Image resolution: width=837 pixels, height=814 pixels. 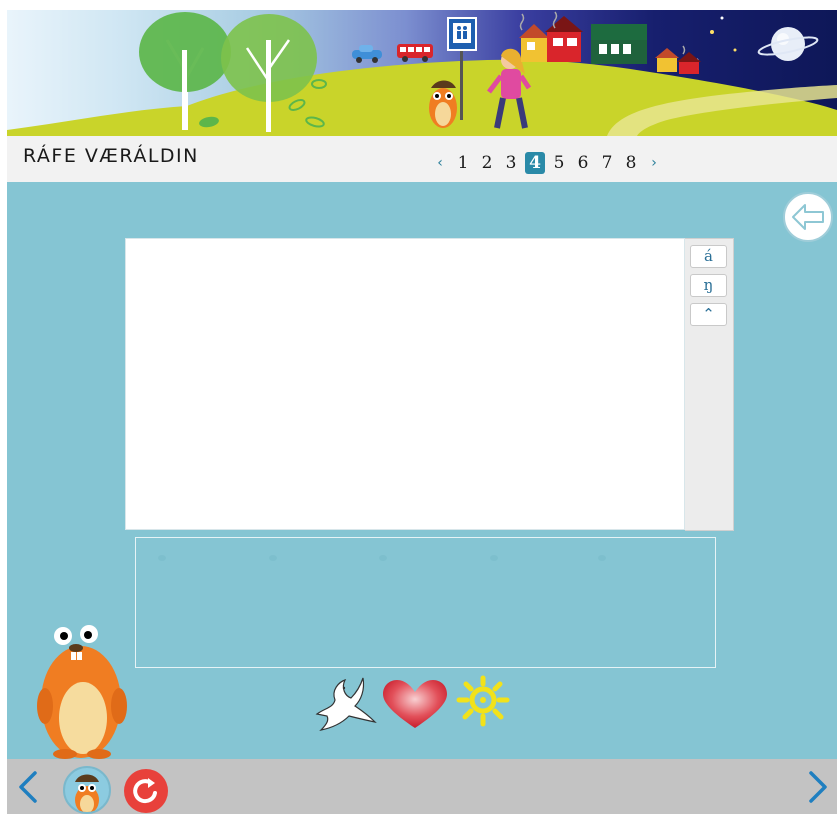 I want to click on chevron-right-icon, so click(x=818, y=787).